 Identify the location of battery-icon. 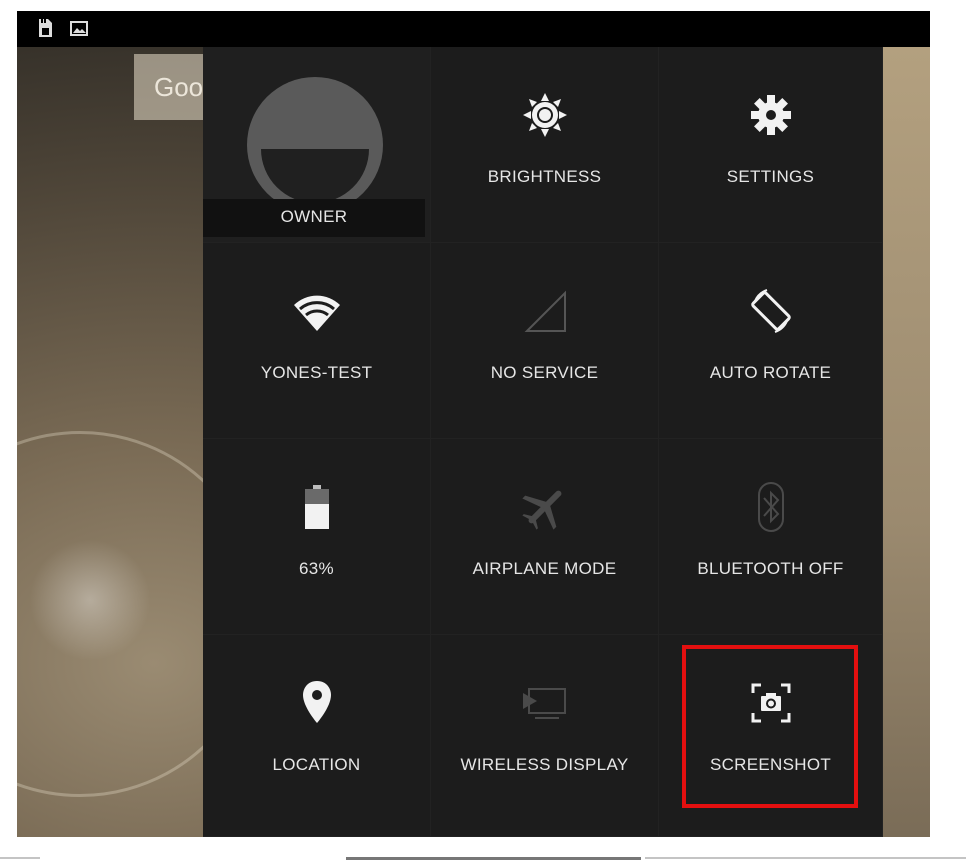
(316, 507).